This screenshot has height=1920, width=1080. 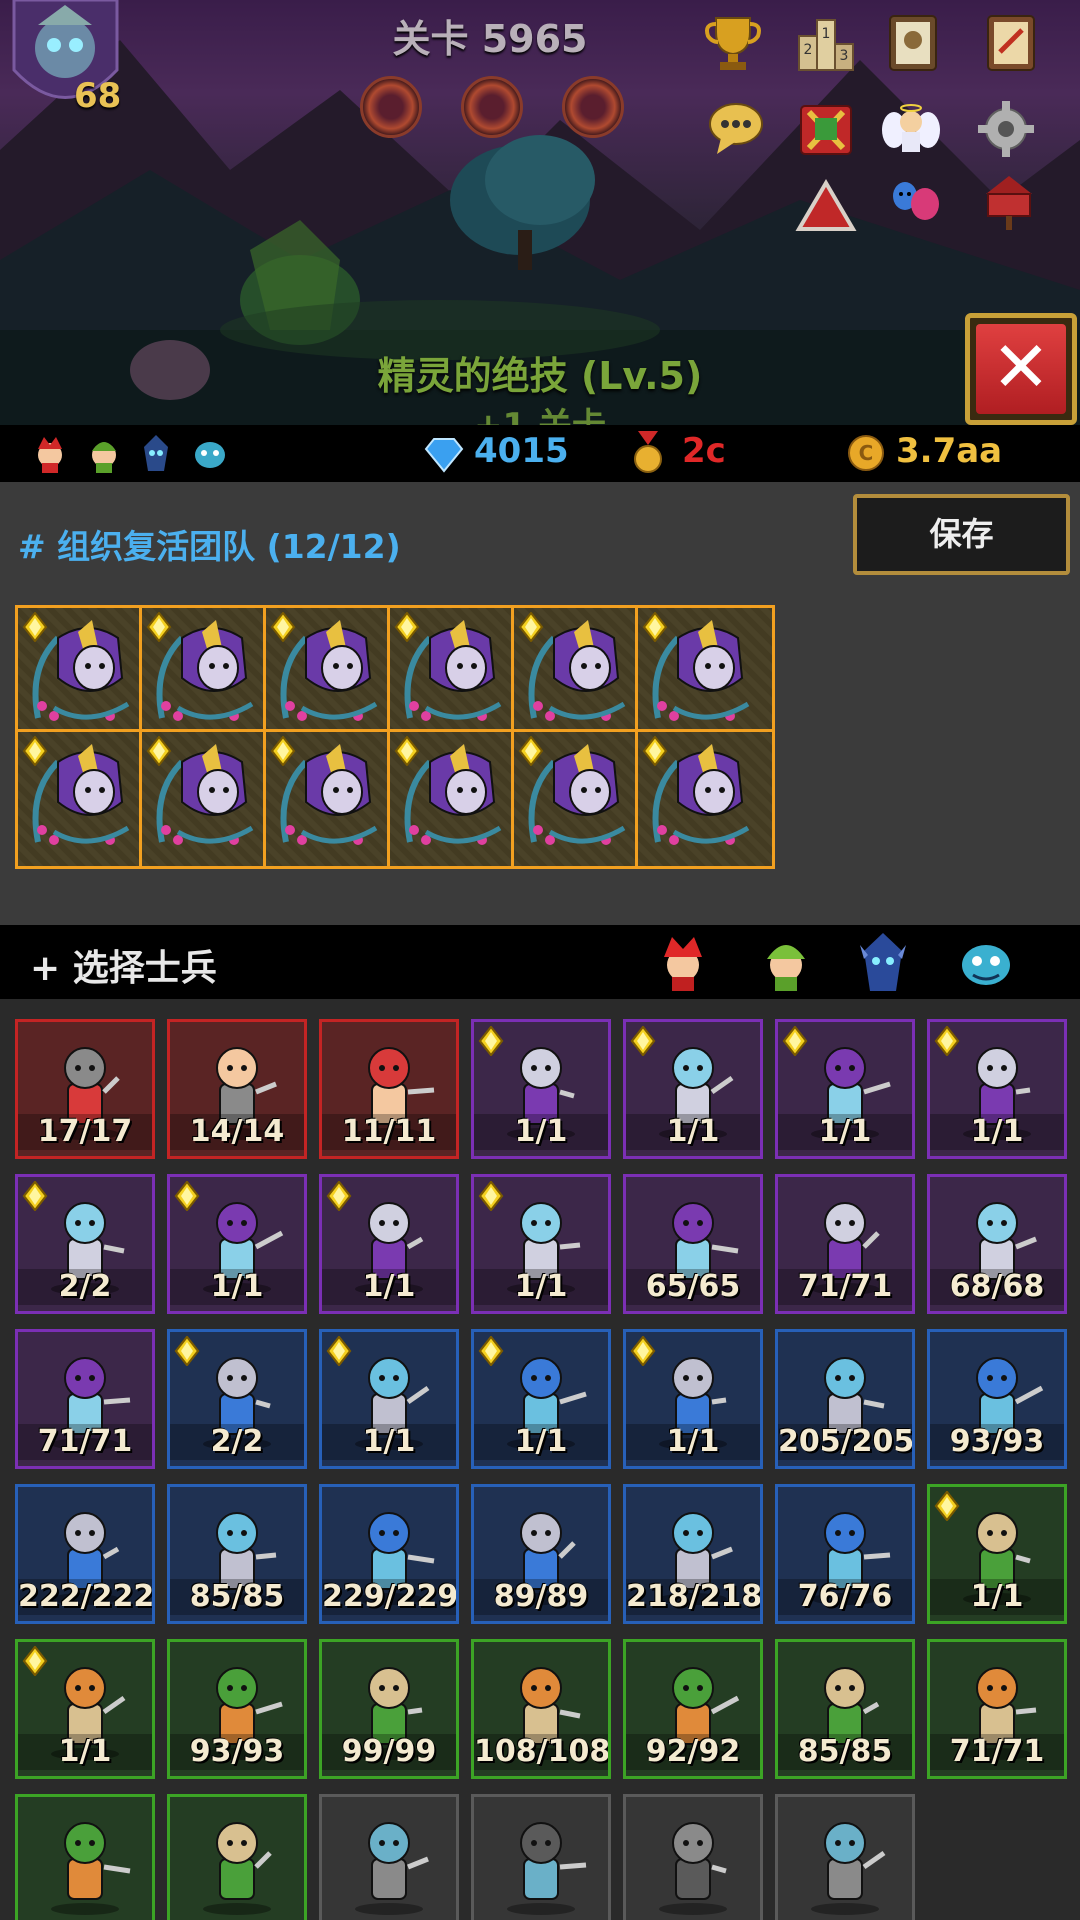 What do you see at coordinates (390, 1597) in the screenshot?
I see `soldier-count: 229/229` at bounding box center [390, 1597].